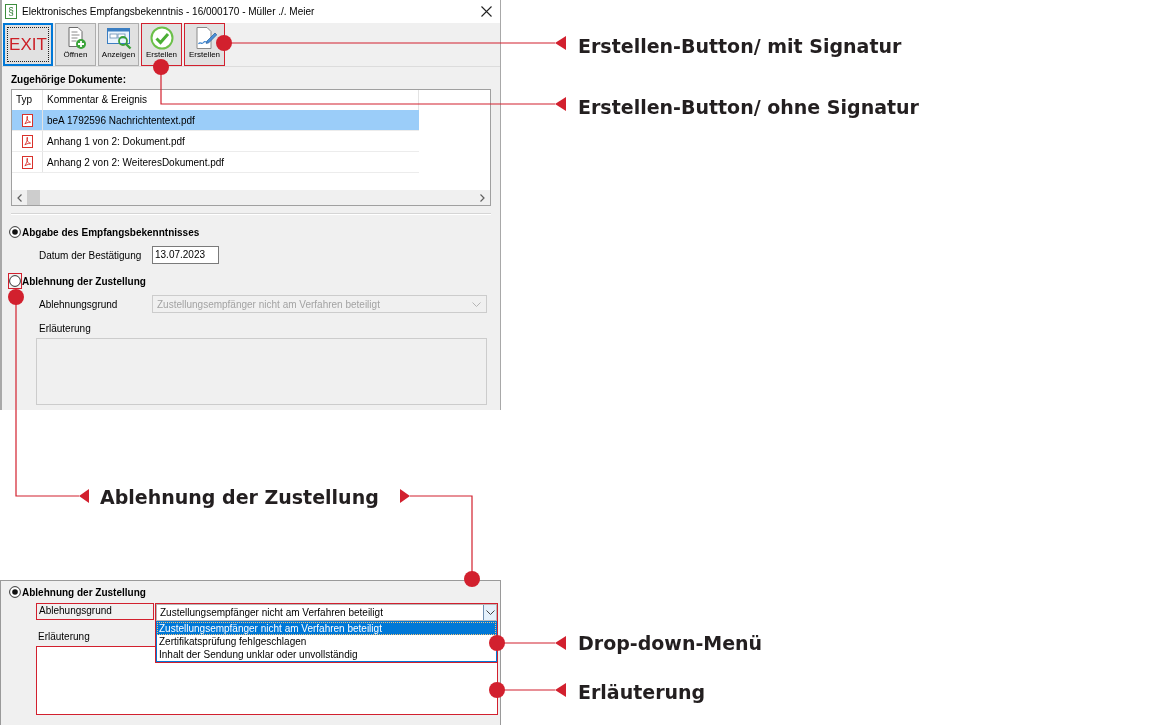  I want to click on chevron-right-icon, so click(482, 197).